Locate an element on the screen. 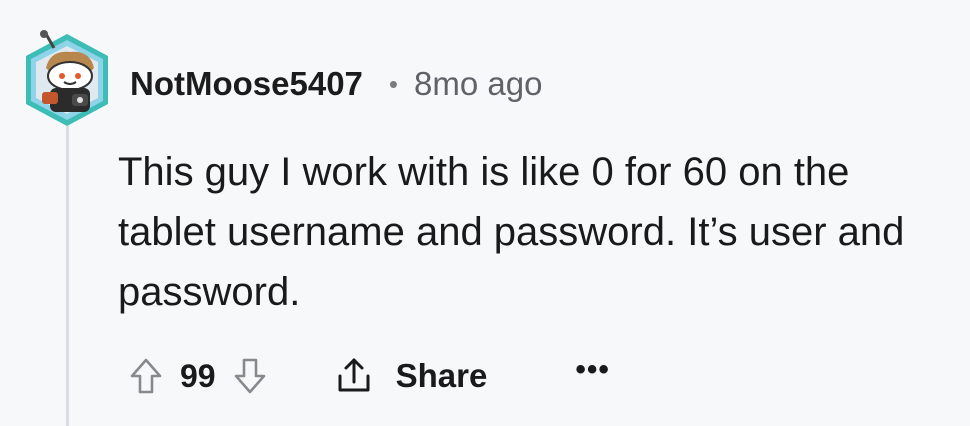  downvote-button is located at coordinates (250, 376).